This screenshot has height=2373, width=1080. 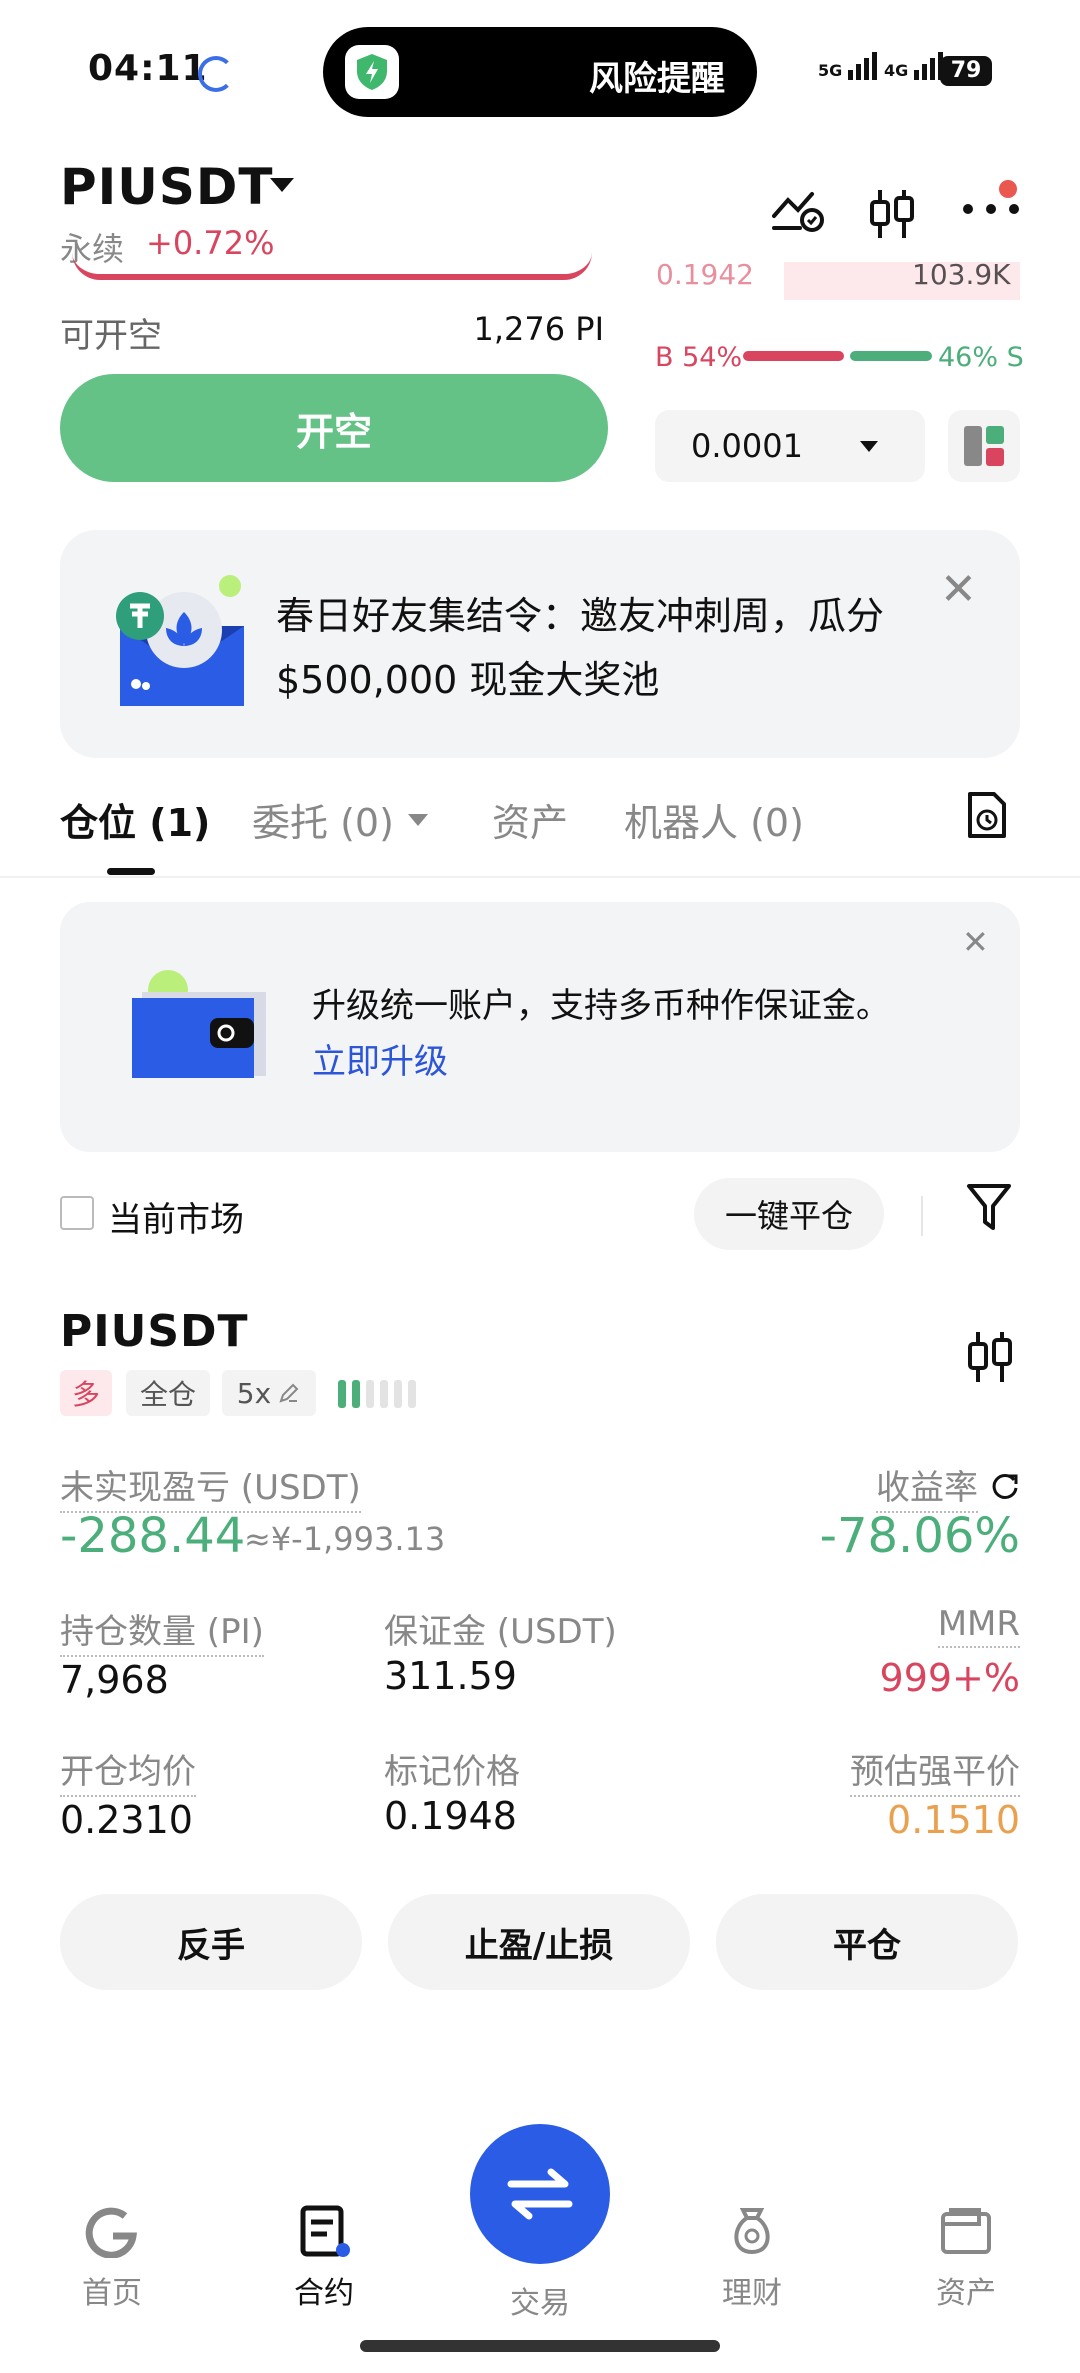 I want to click on margin-label: 保证金 (USDT), so click(x=500, y=1632).